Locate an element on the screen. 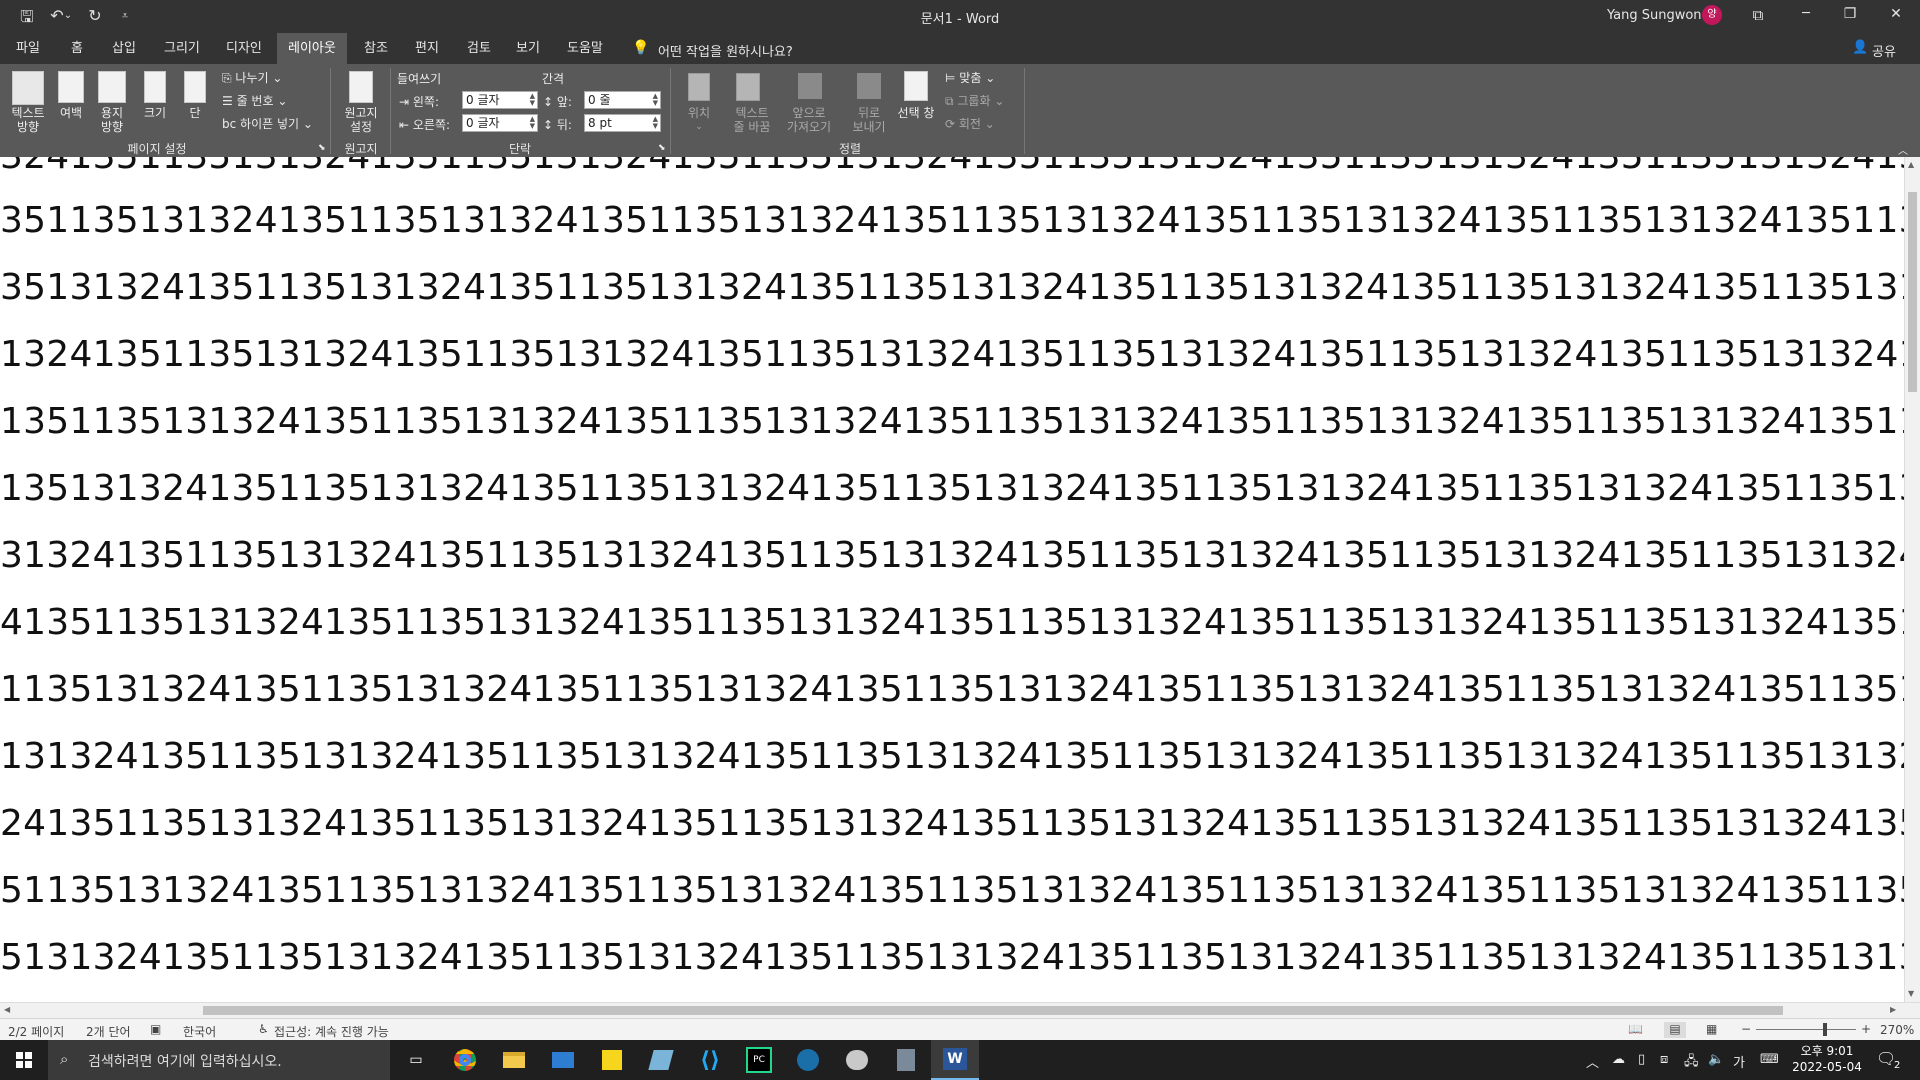 This screenshot has height=1080, width=1920. rotate-button: ⟳ 회전 ⌄ is located at coordinates (970, 123).